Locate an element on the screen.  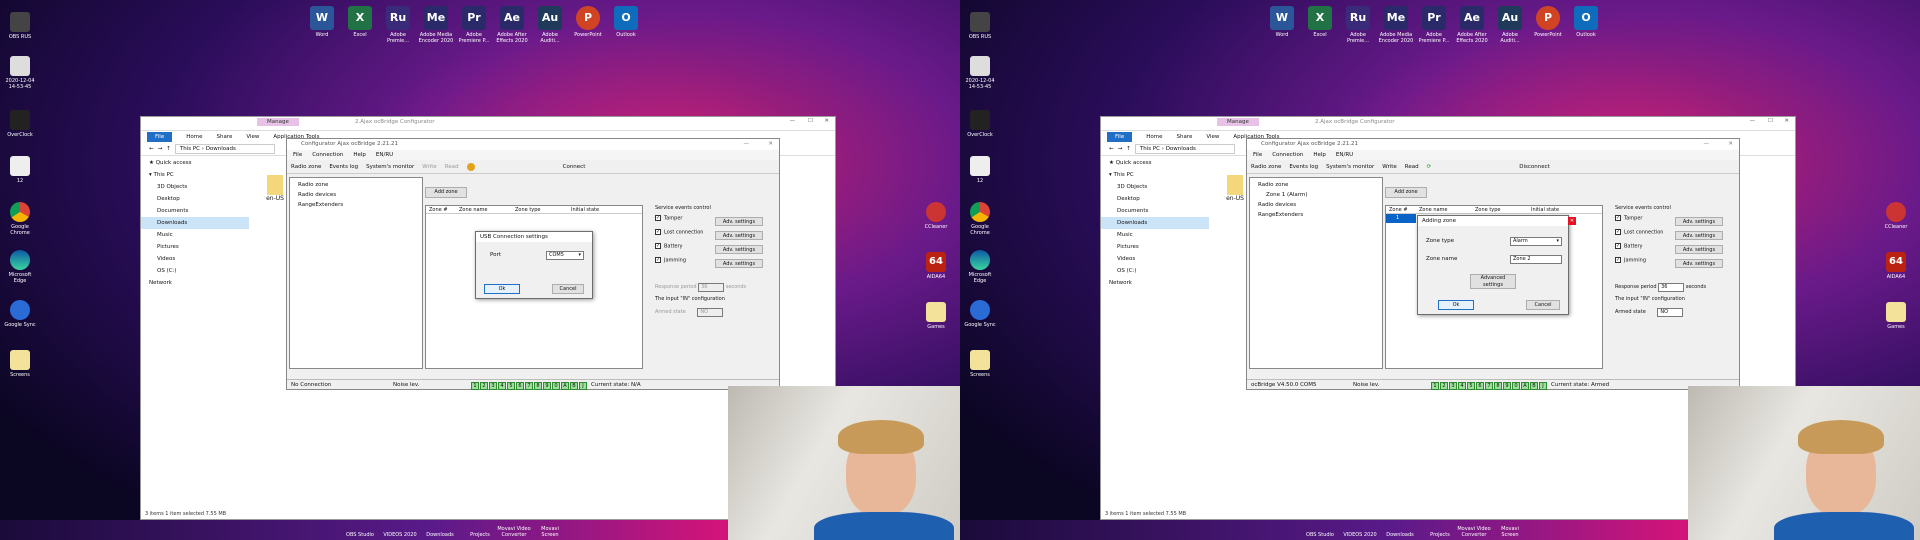
add-zone-button: Add zone is located at coordinates (1406, 192).